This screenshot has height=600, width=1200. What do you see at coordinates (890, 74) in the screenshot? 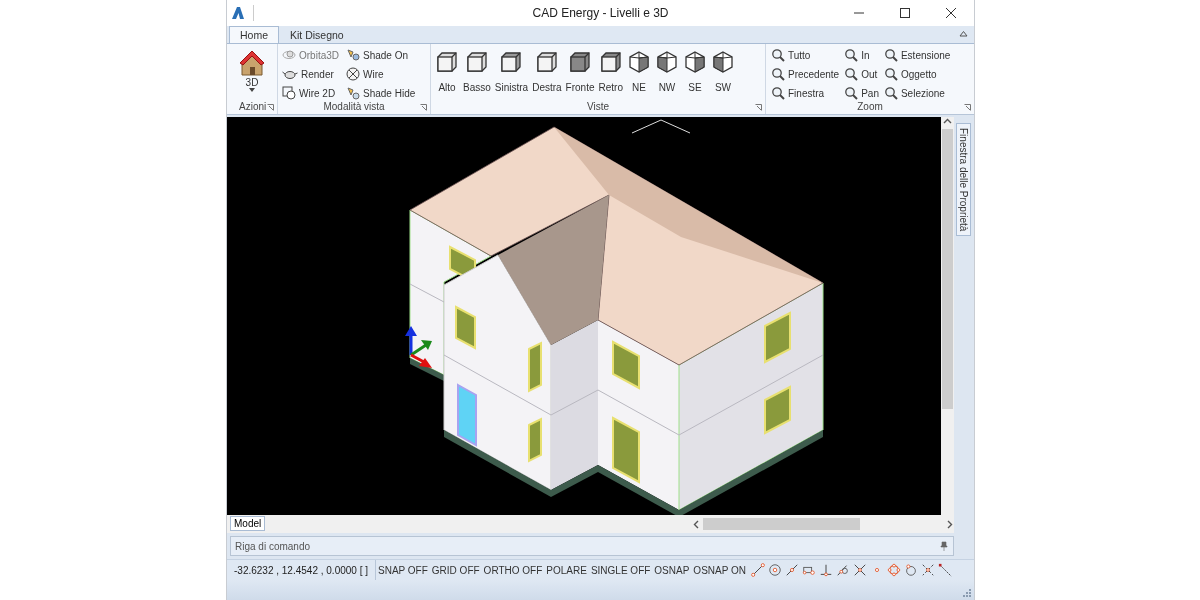
I see `zoom-object-icon` at bounding box center [890, 74].